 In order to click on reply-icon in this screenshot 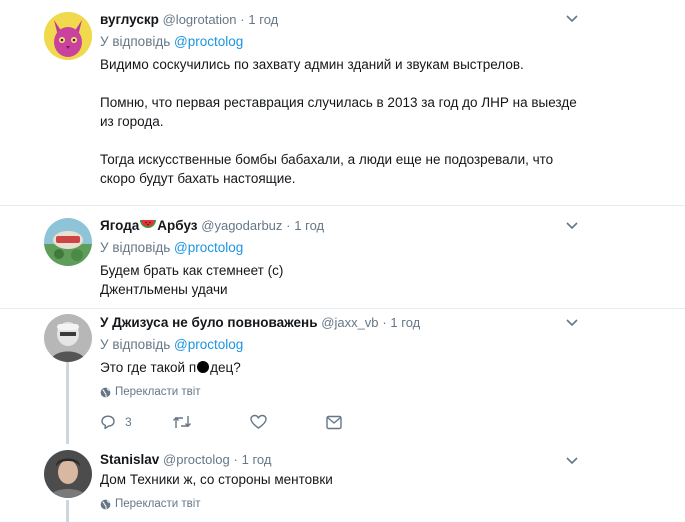, I will do `click(108, 422)`.